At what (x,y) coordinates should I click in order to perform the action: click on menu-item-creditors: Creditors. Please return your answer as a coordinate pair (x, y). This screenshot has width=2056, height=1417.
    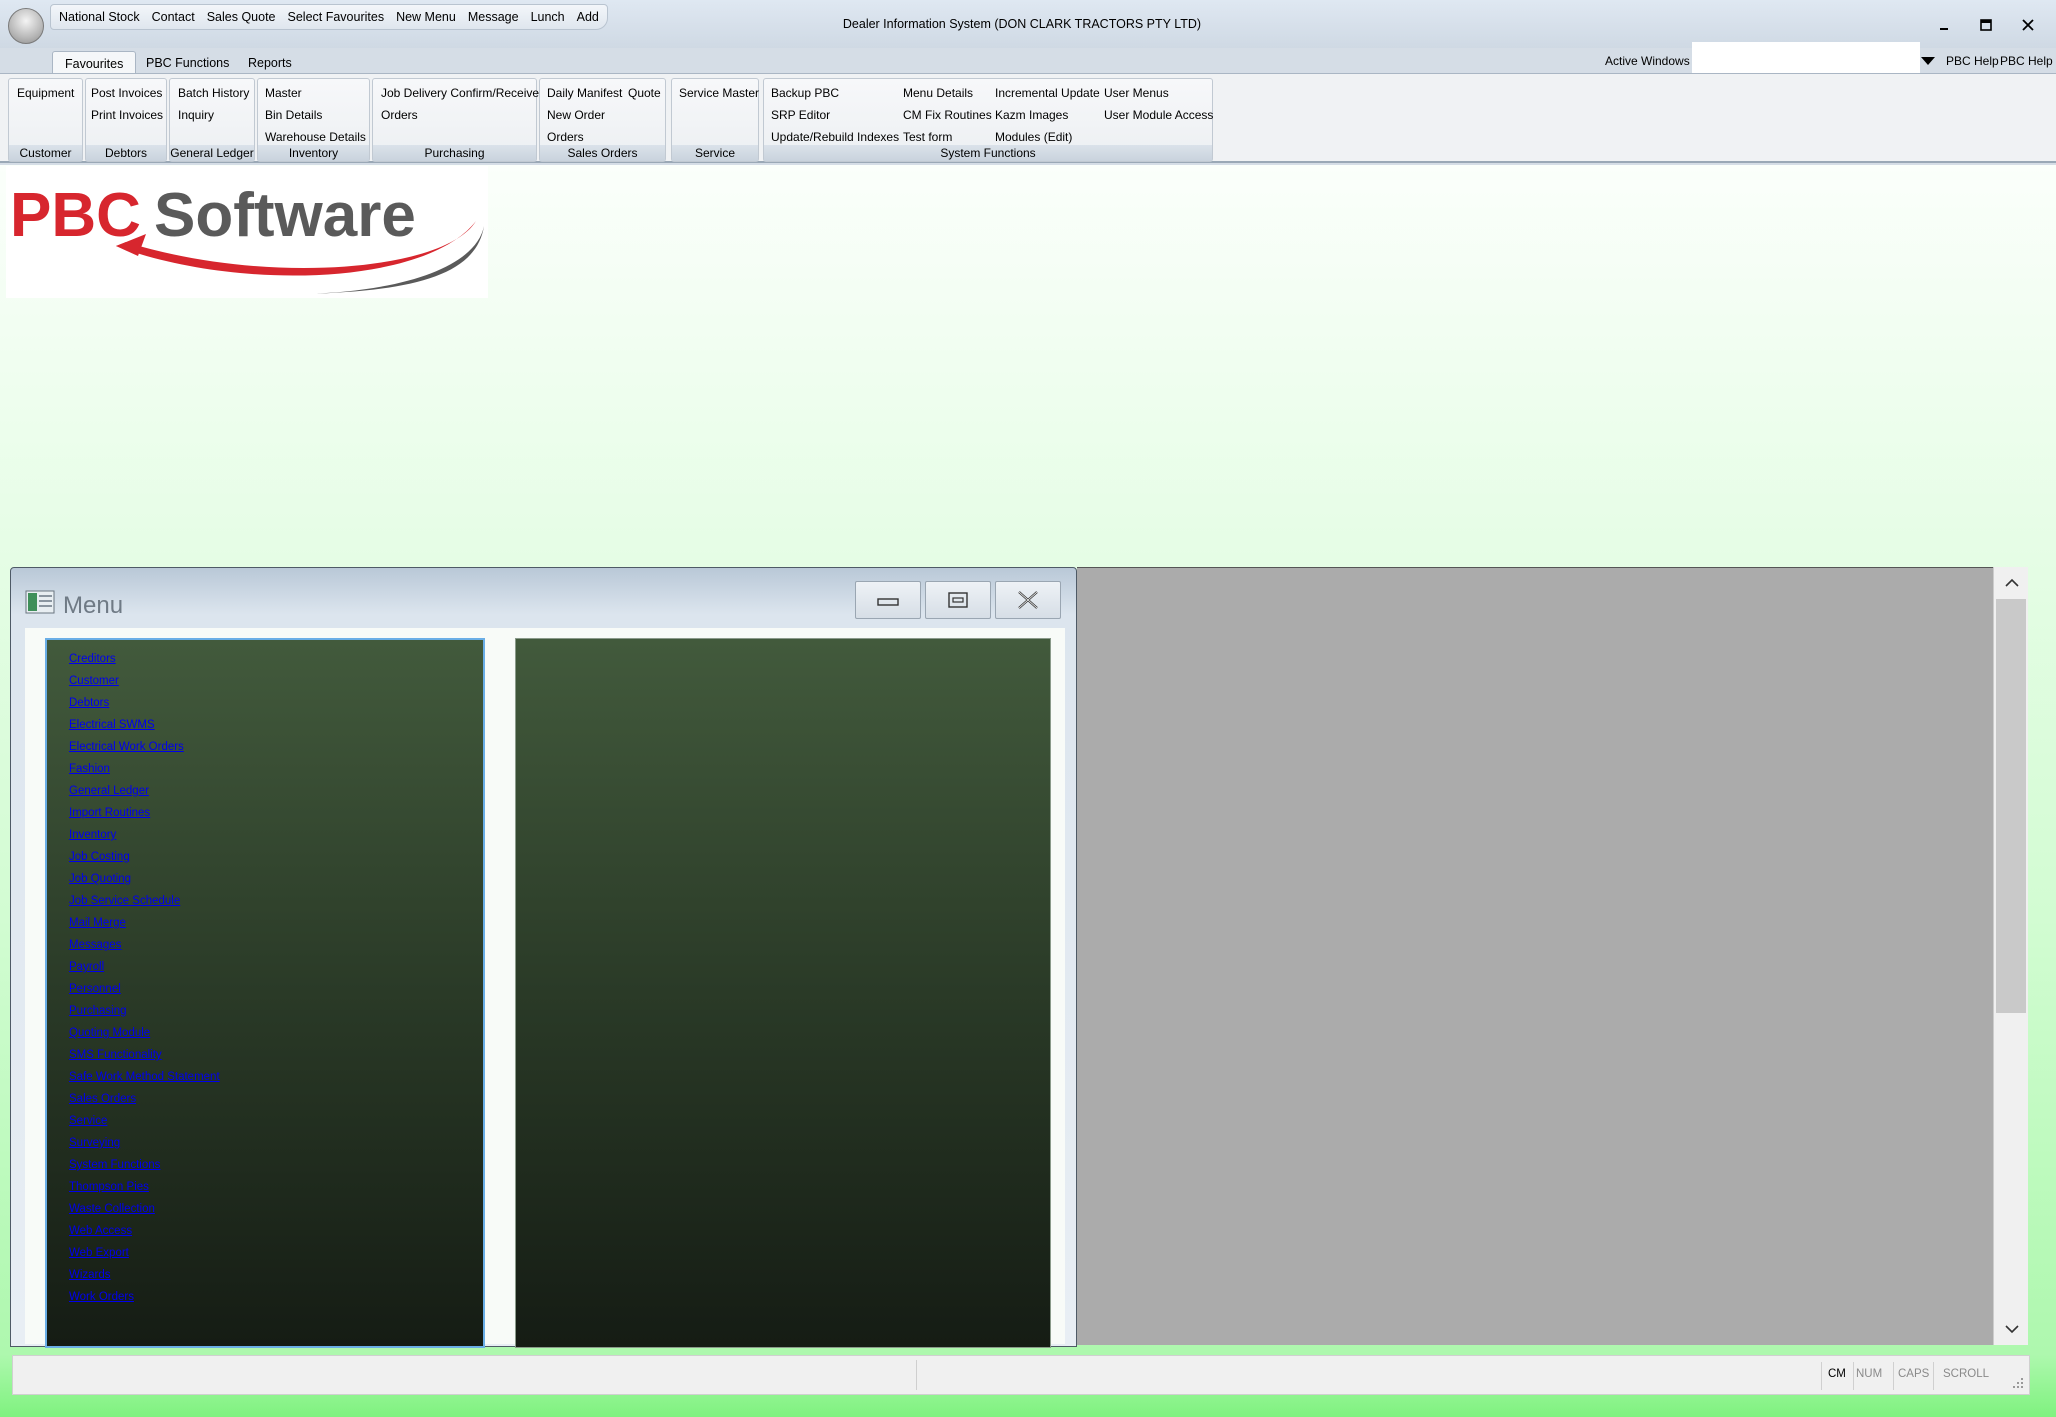
    Looking at the image, I should click on (144, 659).